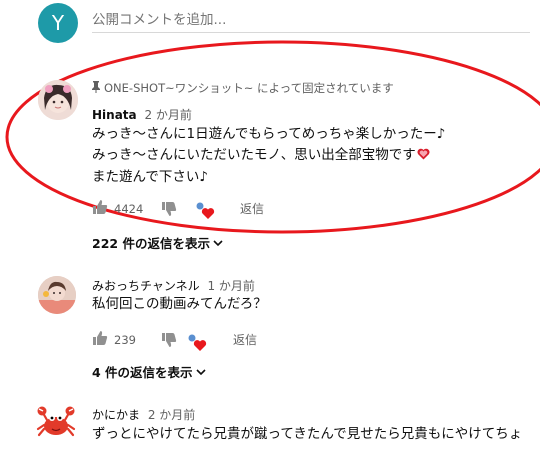 The height and width of the screenshot is (450, 540). What do you see at coordinates (307, 434) in the screenshot?
I see `comment-line: ずっとにやけてたら兄貴が蹴ってきたんで見せたら兄貴もにやけてちょ` at bounding box center [307, 434].